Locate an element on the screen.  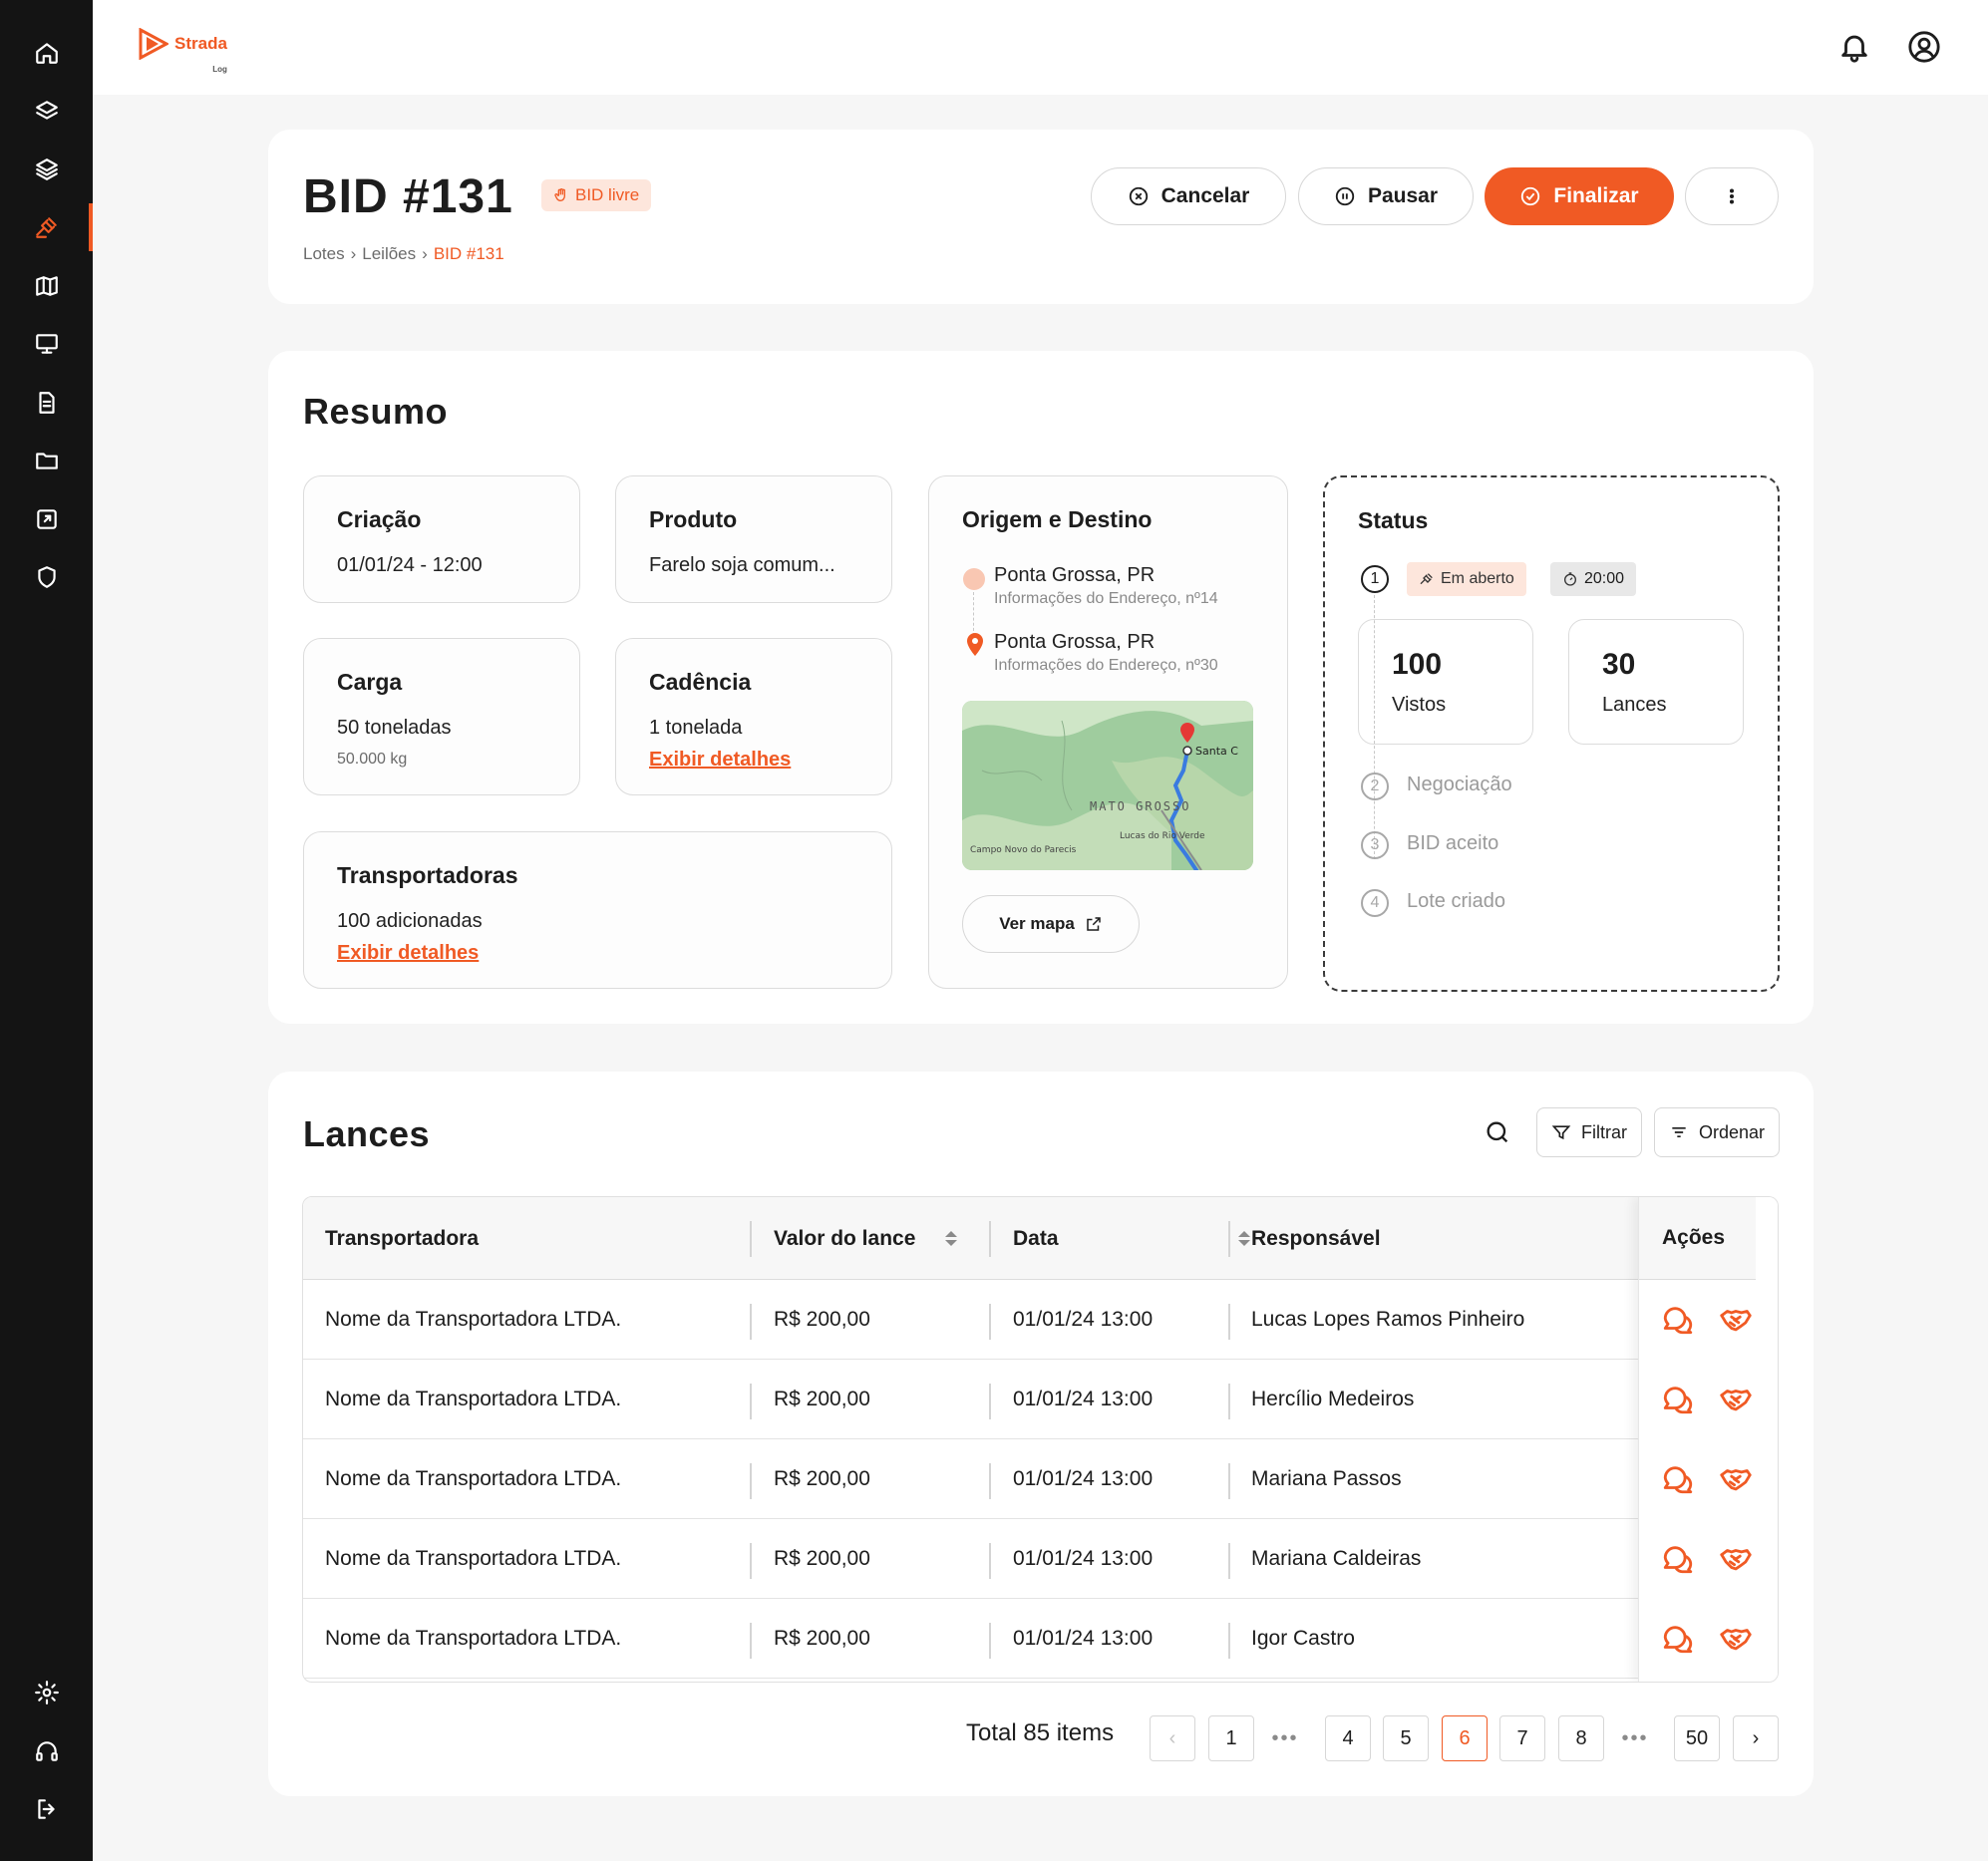
page-button-7: 7 is located at coordinates (1522, 1738).